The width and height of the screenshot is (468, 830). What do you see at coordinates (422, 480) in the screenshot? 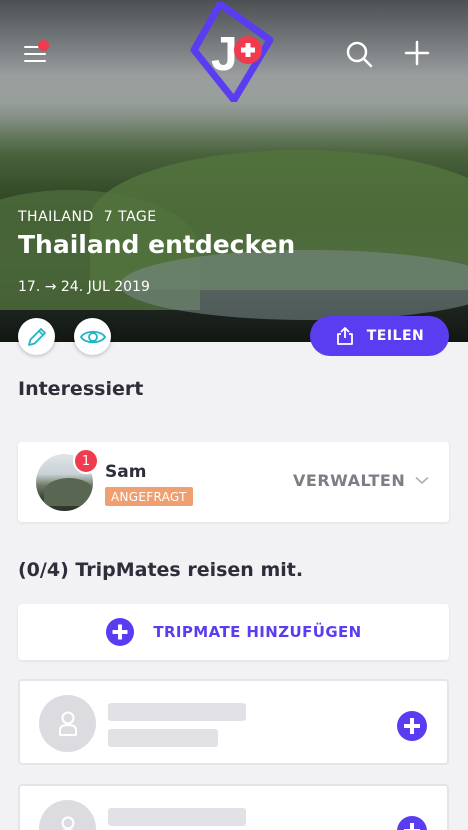
I see `chevron-down-icon` at bounding box center [422, 480].